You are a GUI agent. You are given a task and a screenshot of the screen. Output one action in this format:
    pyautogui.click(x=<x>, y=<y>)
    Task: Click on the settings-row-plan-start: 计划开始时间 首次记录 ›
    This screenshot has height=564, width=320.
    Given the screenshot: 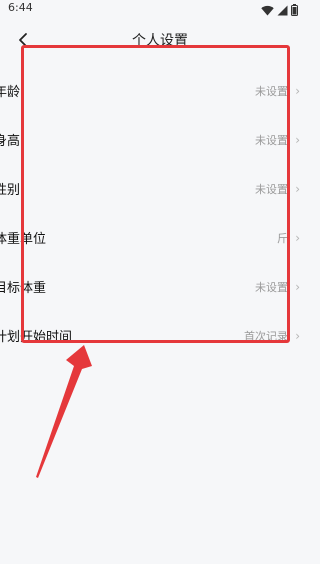 What is the action you would take?
    pyautogui.click(x=160, y=335)
    